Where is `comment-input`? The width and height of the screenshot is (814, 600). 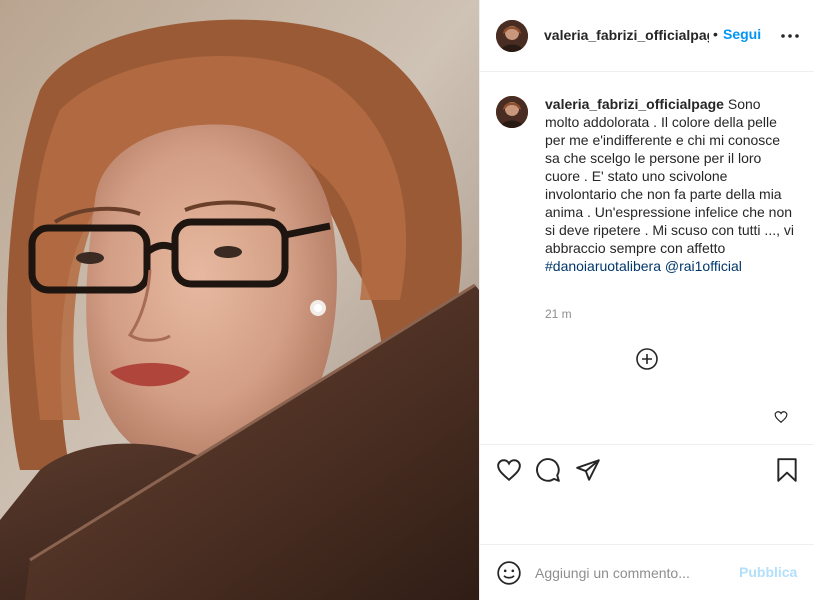
comment-input is located at coordinates (630, 573).